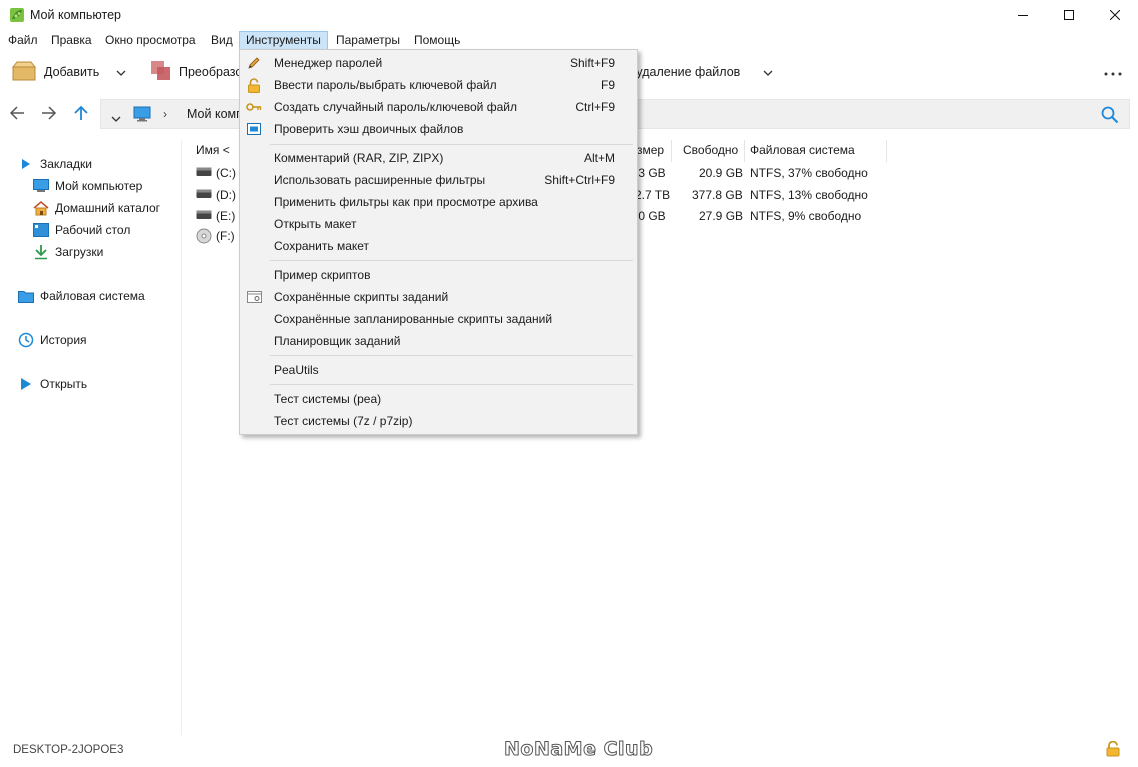  Describe the element at coordinates (395, 107) in the screenshot. I see `menu-item-label: Создать случайный пароль/ключевой файл` at that location.